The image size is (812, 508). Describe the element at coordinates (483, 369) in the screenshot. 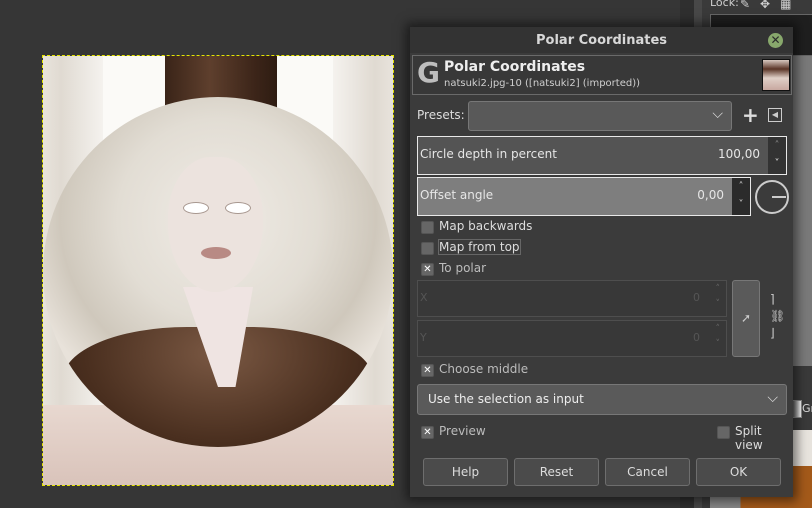

I see `choose-middle-label: Choose middle` at that location.